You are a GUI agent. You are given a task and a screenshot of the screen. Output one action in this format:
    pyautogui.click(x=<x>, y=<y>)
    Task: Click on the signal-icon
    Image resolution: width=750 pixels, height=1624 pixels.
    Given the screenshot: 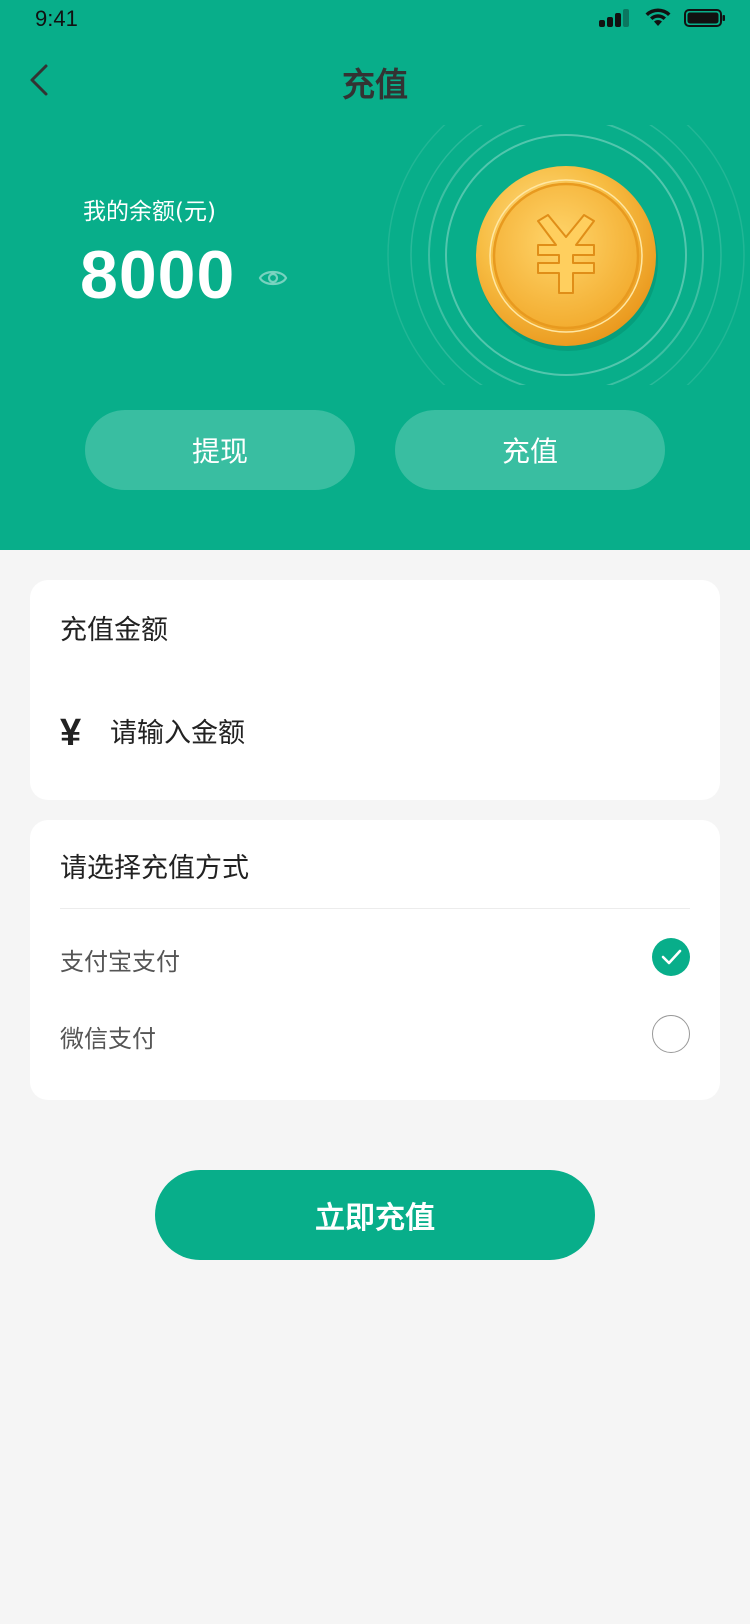 What is the action you would take?
    pyautogui.click(x=614, y=18)
    